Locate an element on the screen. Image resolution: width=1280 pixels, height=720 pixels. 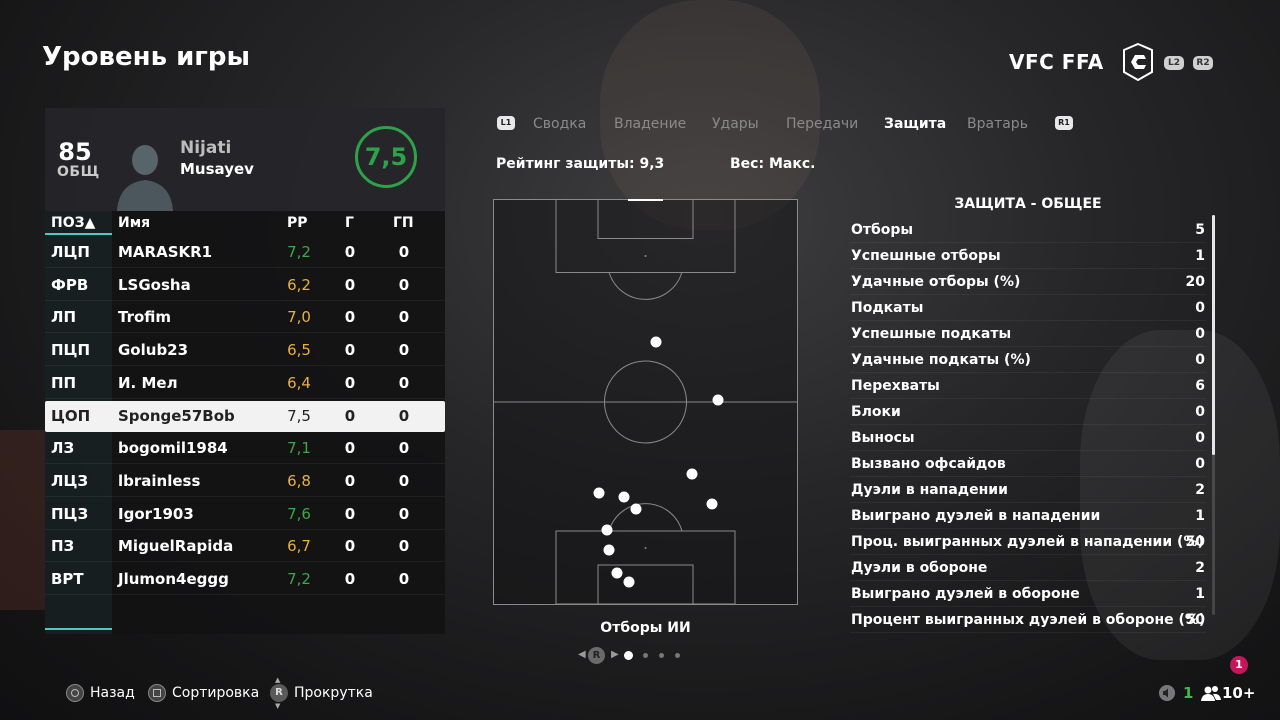
player-name: Jlumon4eggg is located at coordinates (173, 579).